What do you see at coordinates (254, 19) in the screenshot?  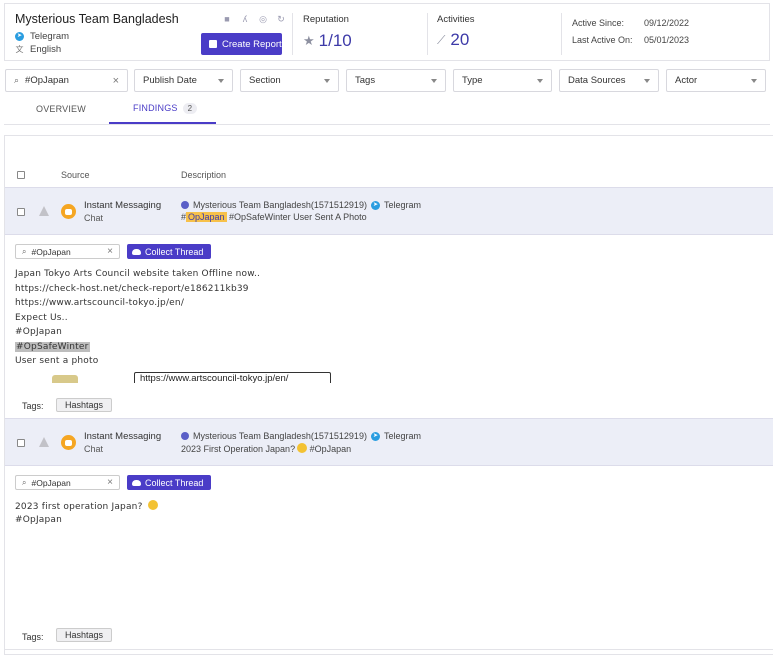 I see `header-tool-icons: ■ ʎ ◎ ↻` at bounding box center [254, 19].